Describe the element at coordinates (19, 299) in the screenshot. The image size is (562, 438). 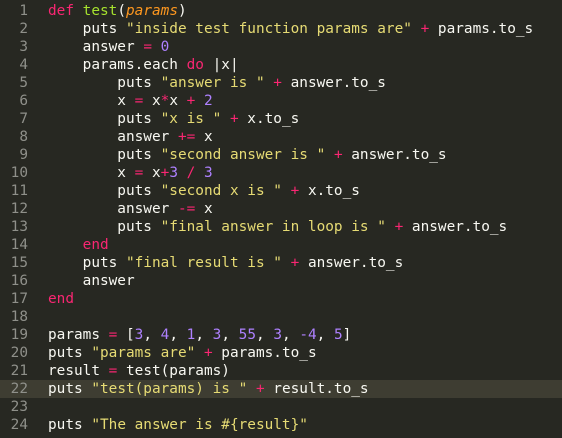
I see `line-number: 17` at that location.